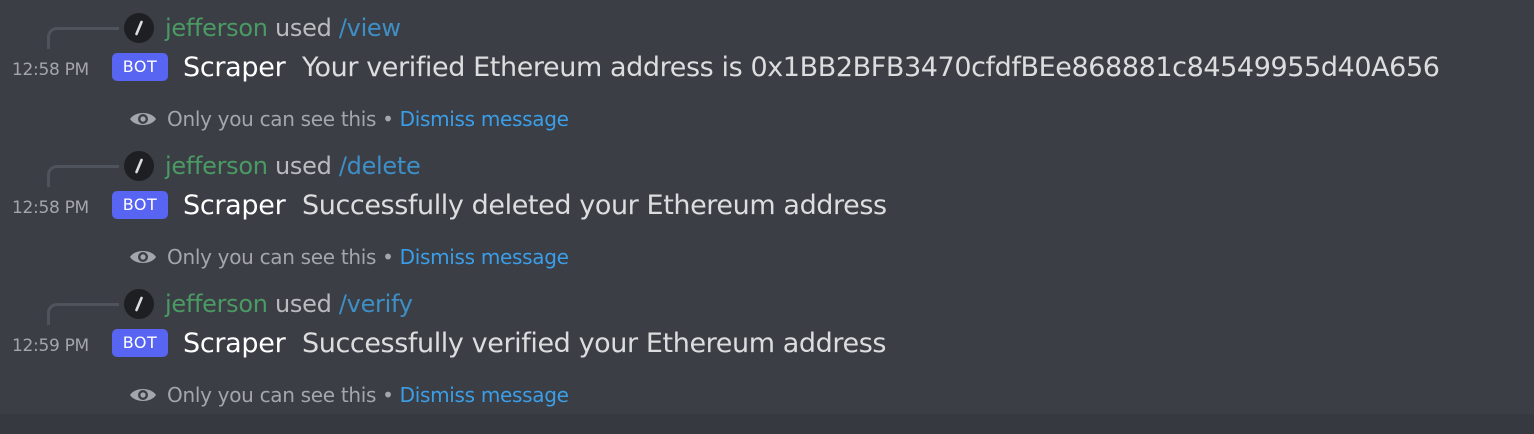  Describe the element at coordinates (376, 304) in the screenshot. I see `command-name: /verify` at that location.